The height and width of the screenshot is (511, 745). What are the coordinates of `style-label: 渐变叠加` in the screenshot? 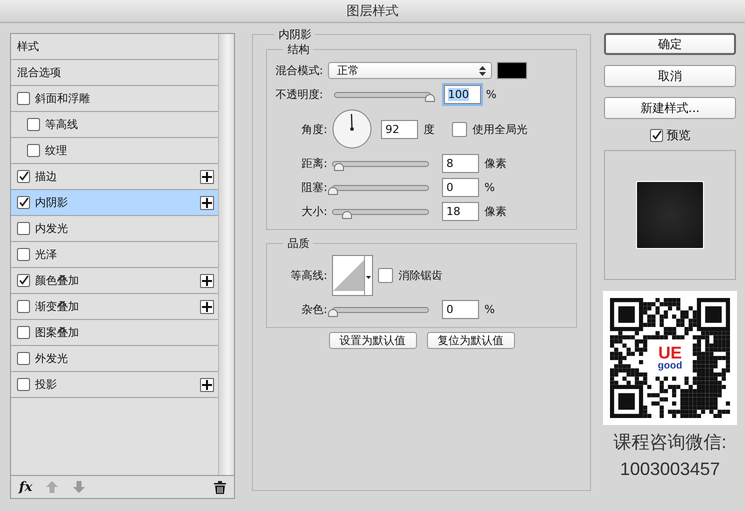 It's located at (57, 306).